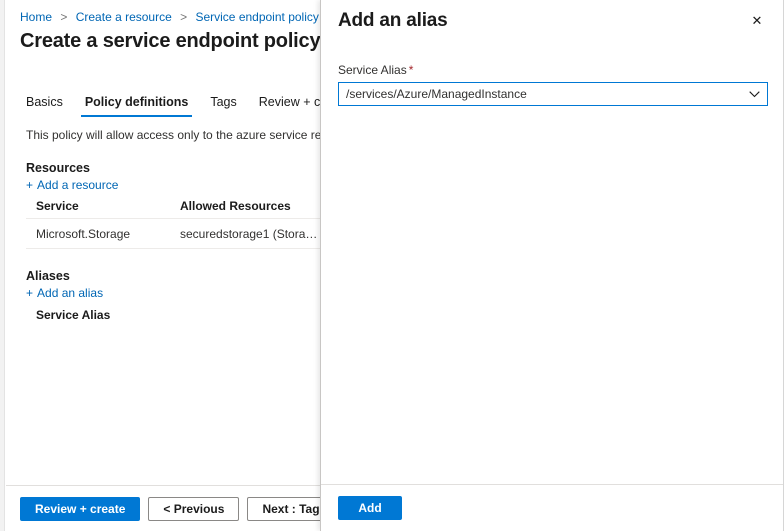 Image resolution: width=784 pixels, height=531 pixels. I want to click on add-button: Add, so click(370, 508).